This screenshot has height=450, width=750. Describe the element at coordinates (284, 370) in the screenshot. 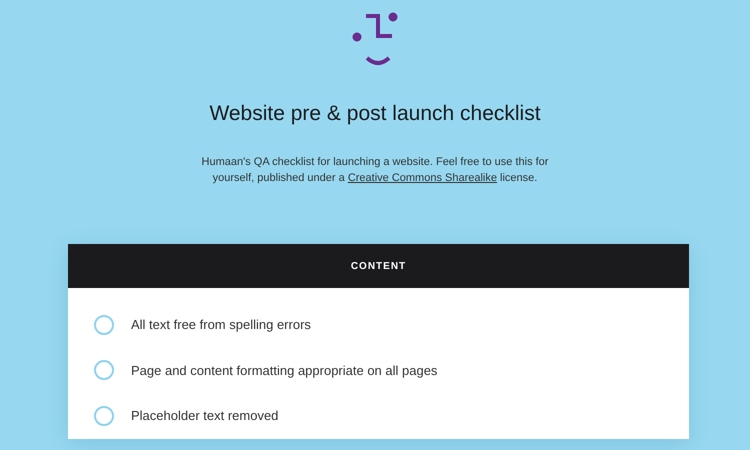

I see `item-label: Page and content formatting appropriate on all pages` at that location.